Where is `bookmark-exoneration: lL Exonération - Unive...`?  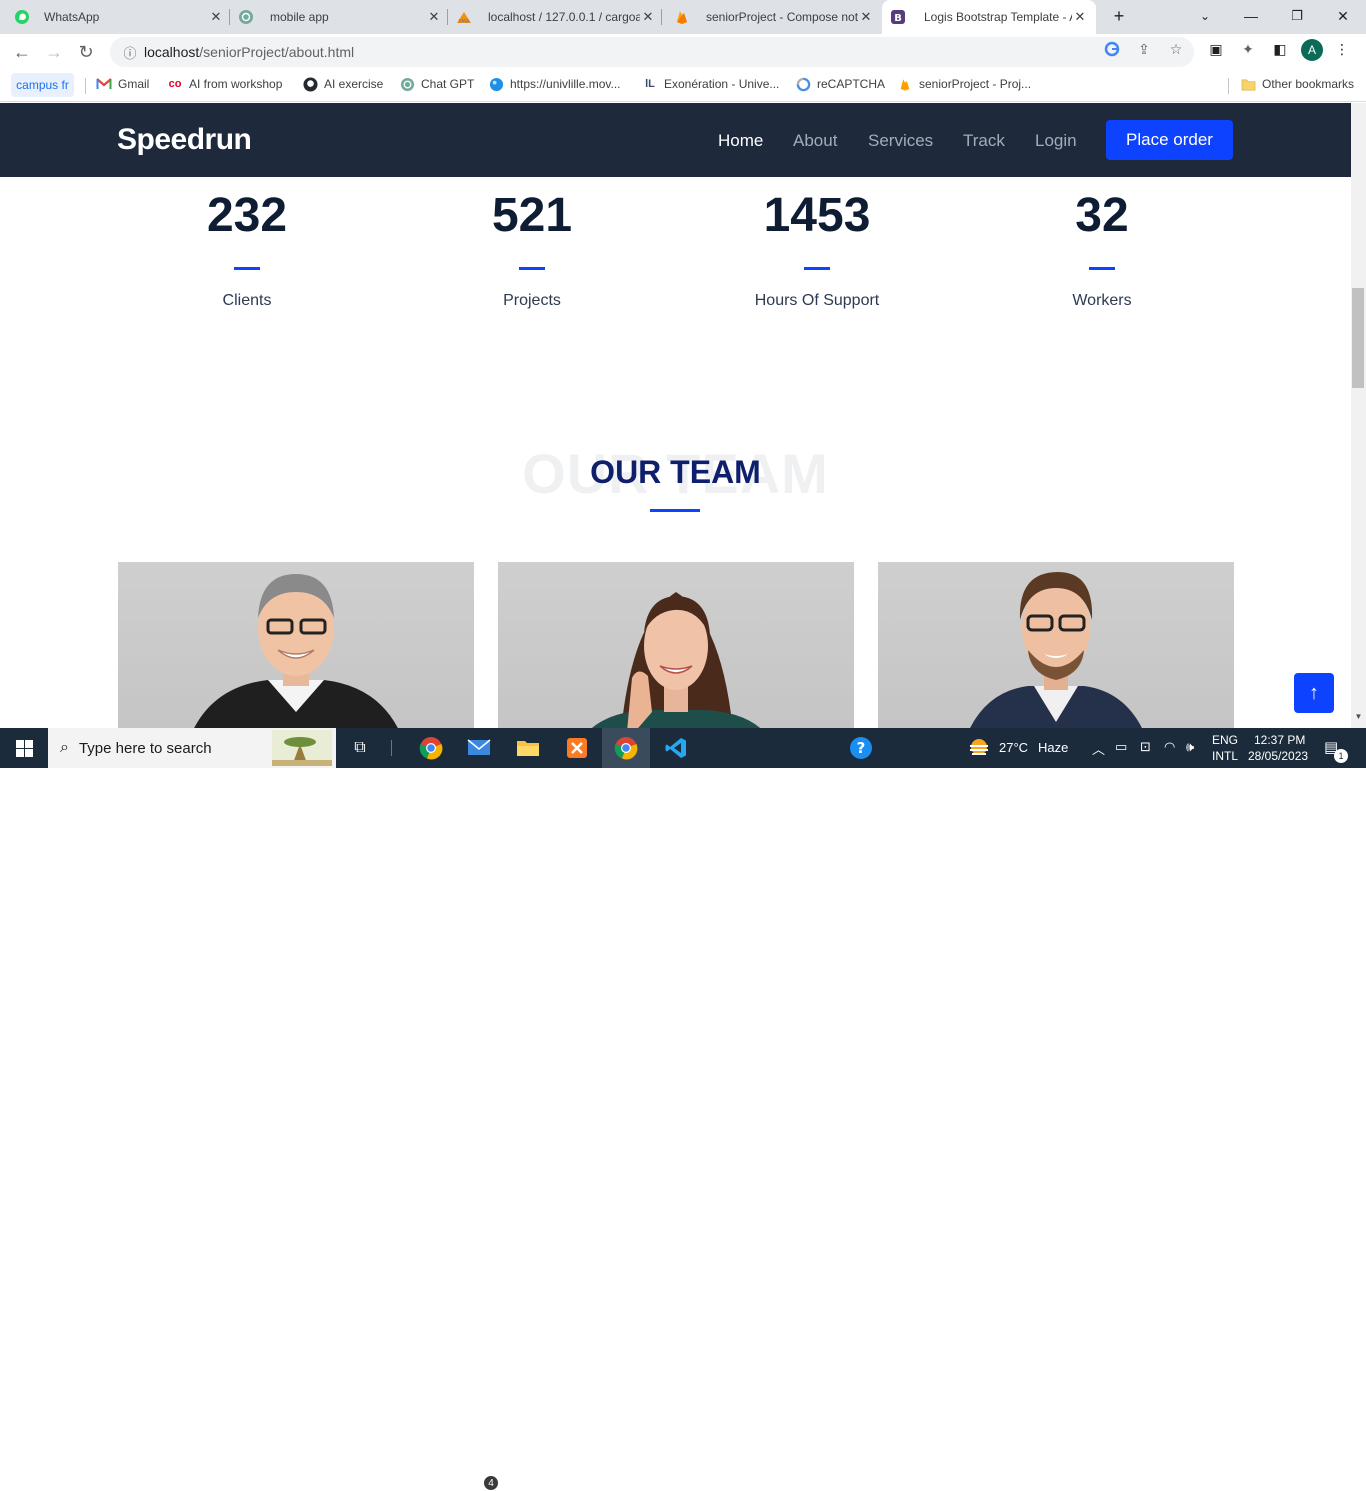 bookmark-exoneration: lL Exonération - Unive... is located at coordinates (710, 84).